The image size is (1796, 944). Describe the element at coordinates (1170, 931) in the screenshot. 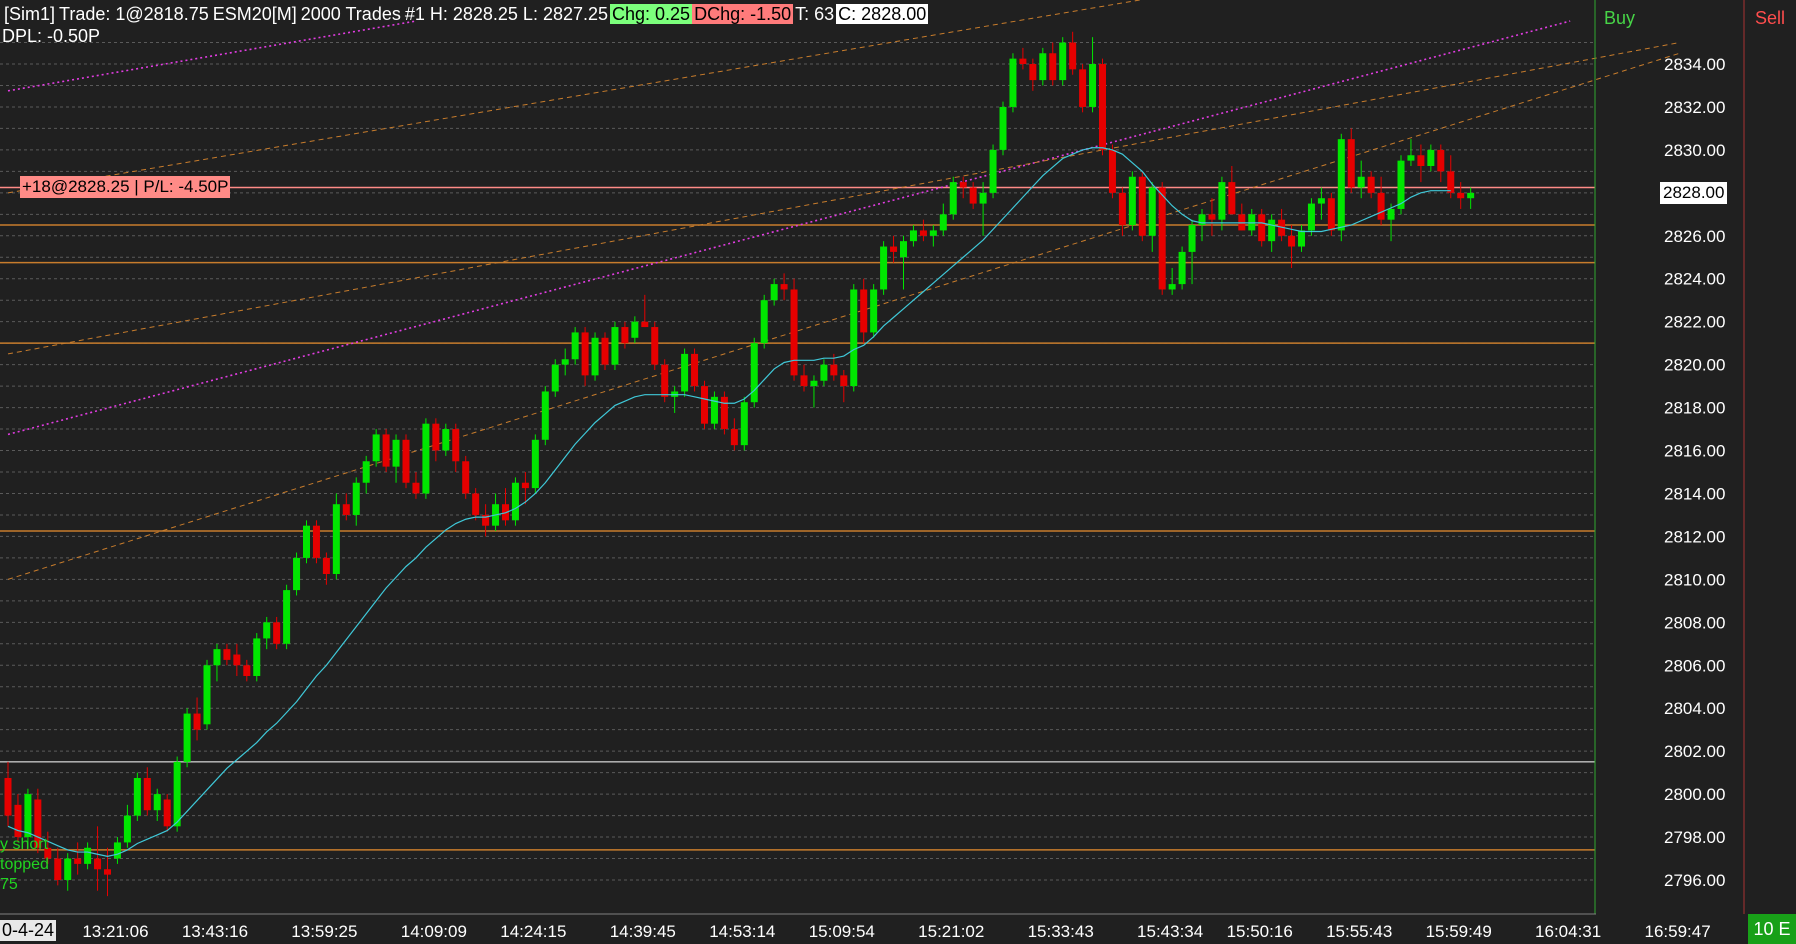

I see `x-tick-label: 15:43:34` at that location.